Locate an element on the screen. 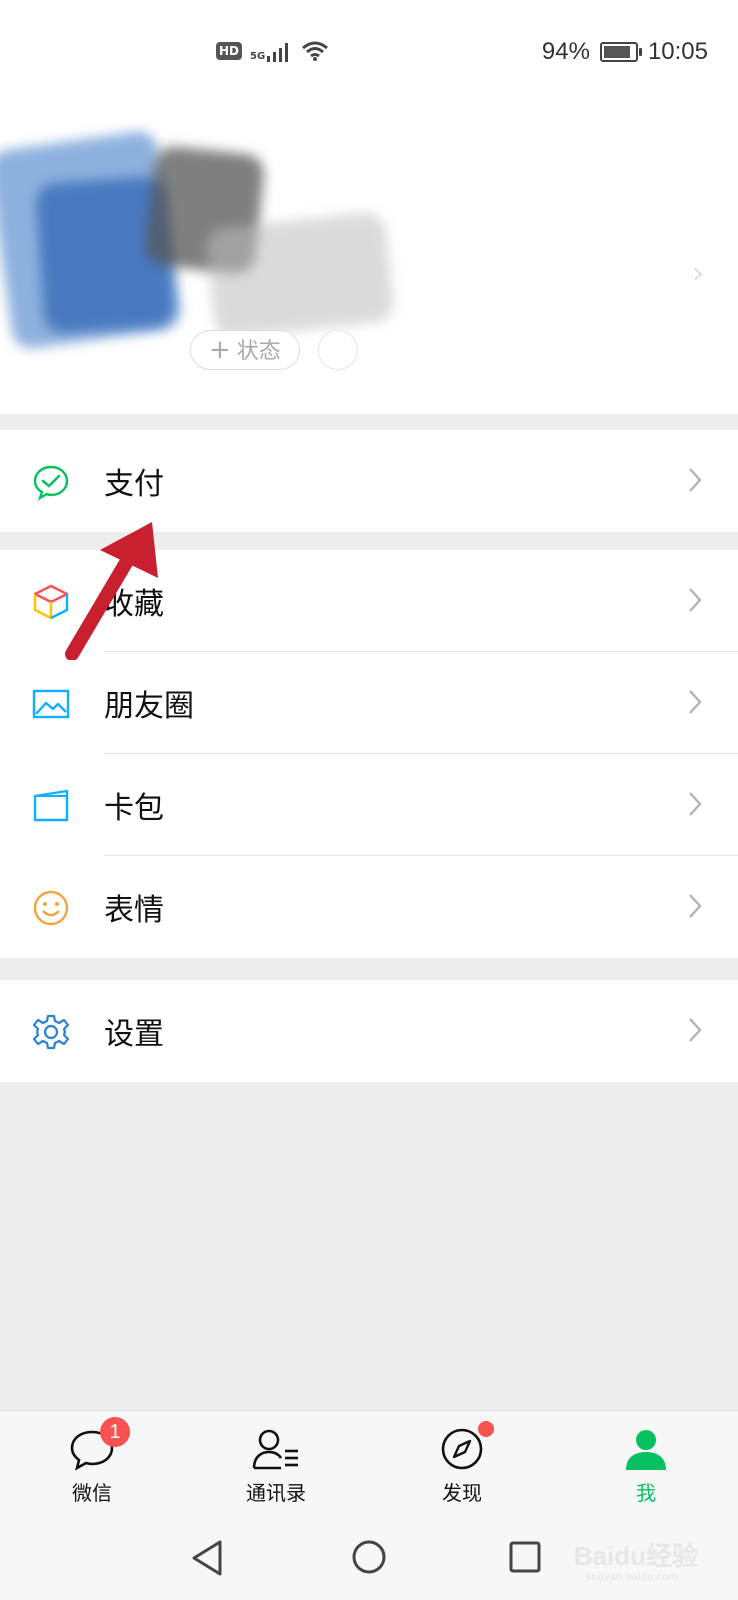 The height and width of the screenshot is (1600, 738). status-right: 94% 10:05 is located at coordinates (625, 52).